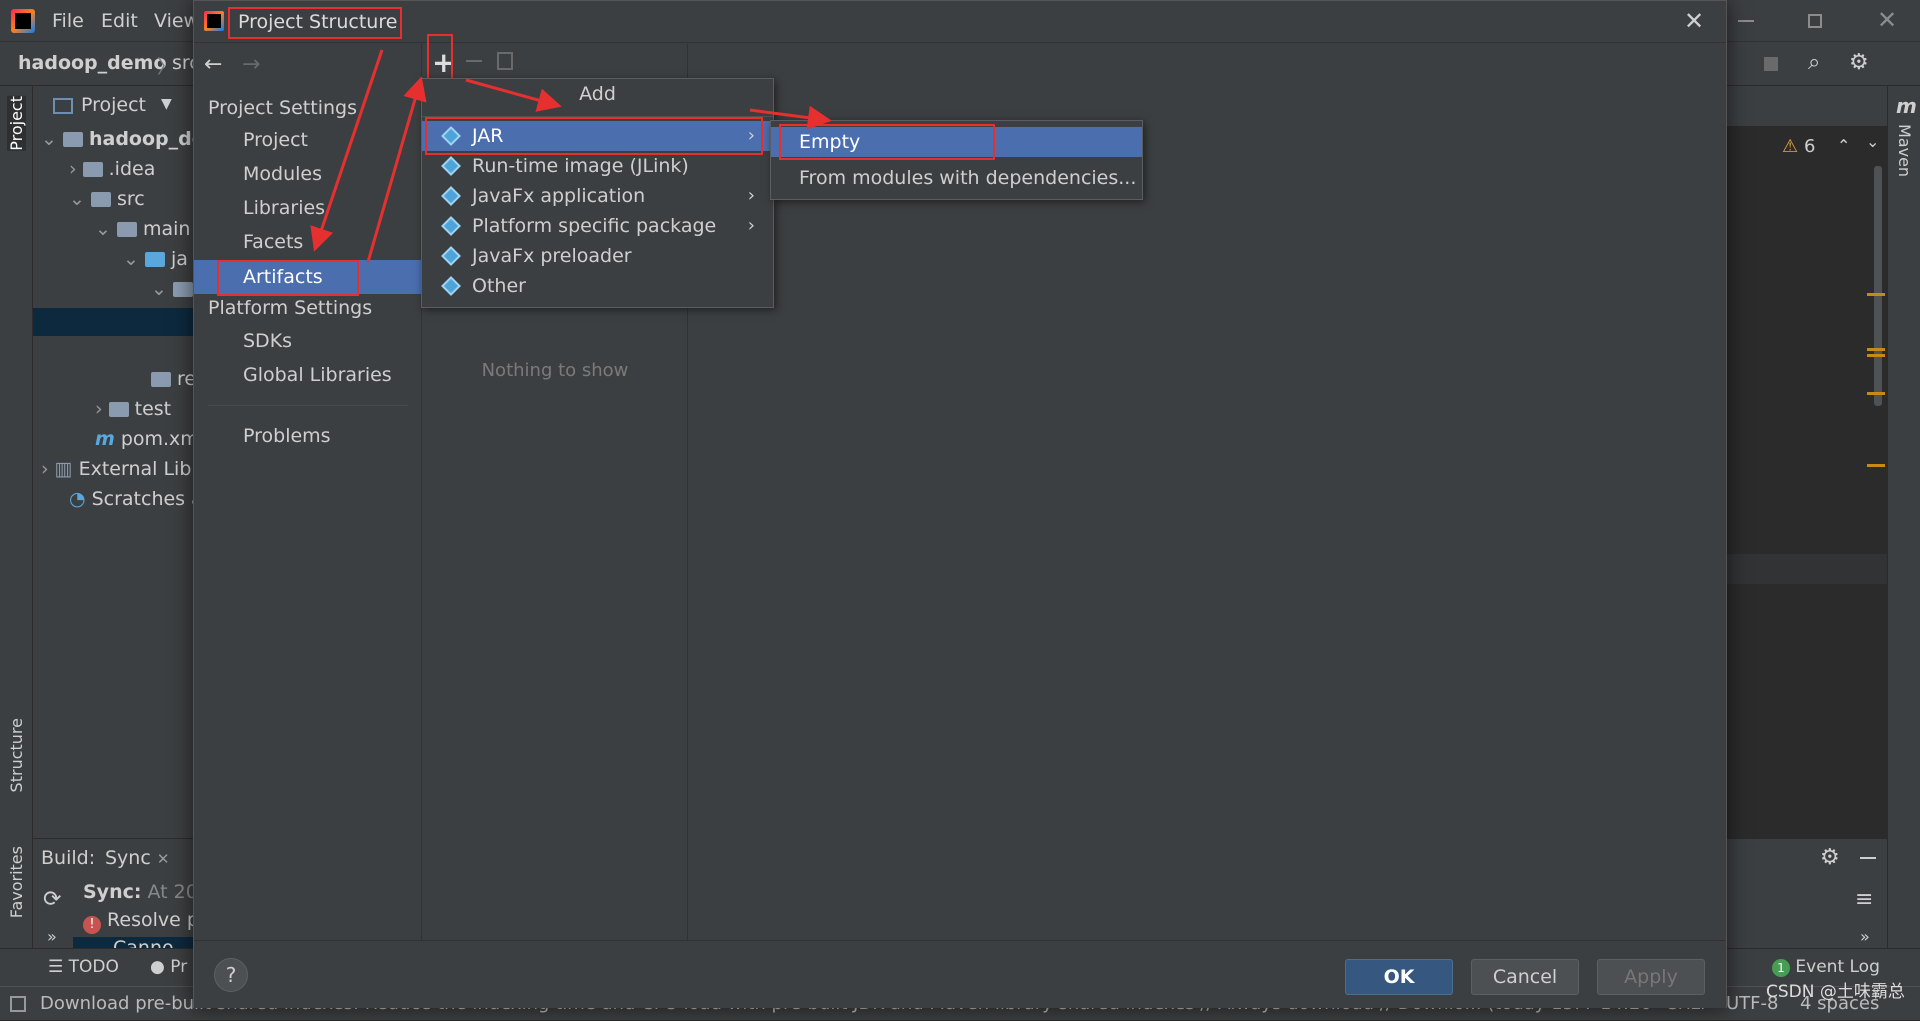 Image resolution: width=1920 pixels, height=1021 pixels. I want to click on chevron-right-icon: ›, so click(751, 225).